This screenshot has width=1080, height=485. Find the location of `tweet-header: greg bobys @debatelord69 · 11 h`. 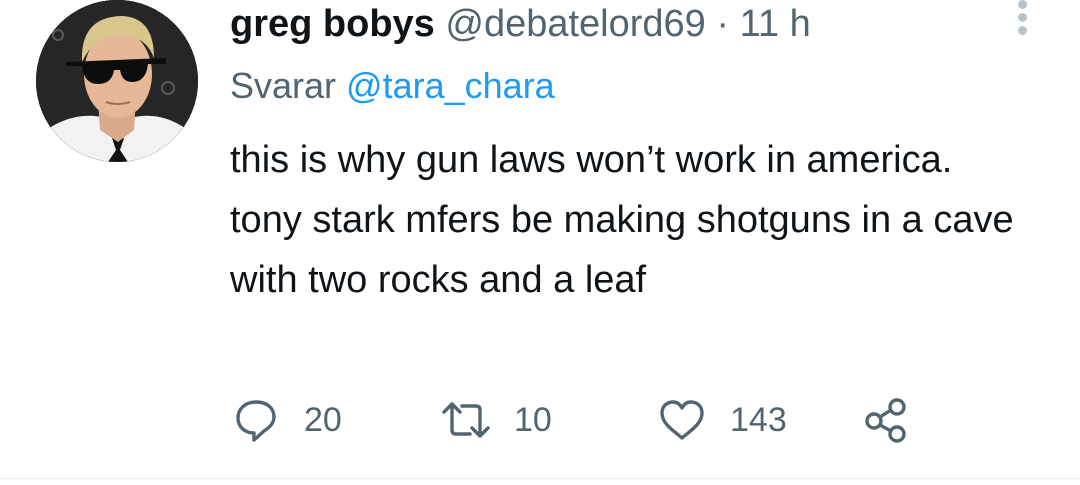

tweet-header: greg bobys @debatelord69 · 11 h is located at coordinates (520, 25).